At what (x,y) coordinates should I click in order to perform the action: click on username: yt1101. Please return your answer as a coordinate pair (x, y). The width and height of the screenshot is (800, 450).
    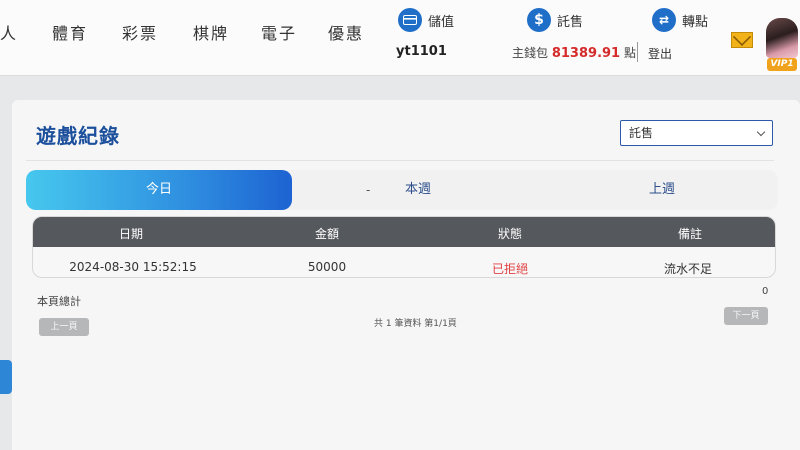
    Looking at the image, I should click on (421, 51).